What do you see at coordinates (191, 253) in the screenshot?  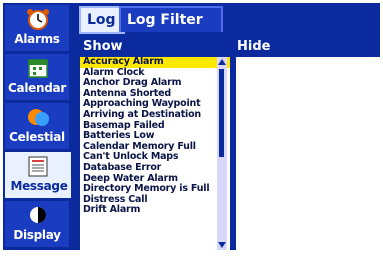 I see `bottom-border` at bounding box center [191, 253].